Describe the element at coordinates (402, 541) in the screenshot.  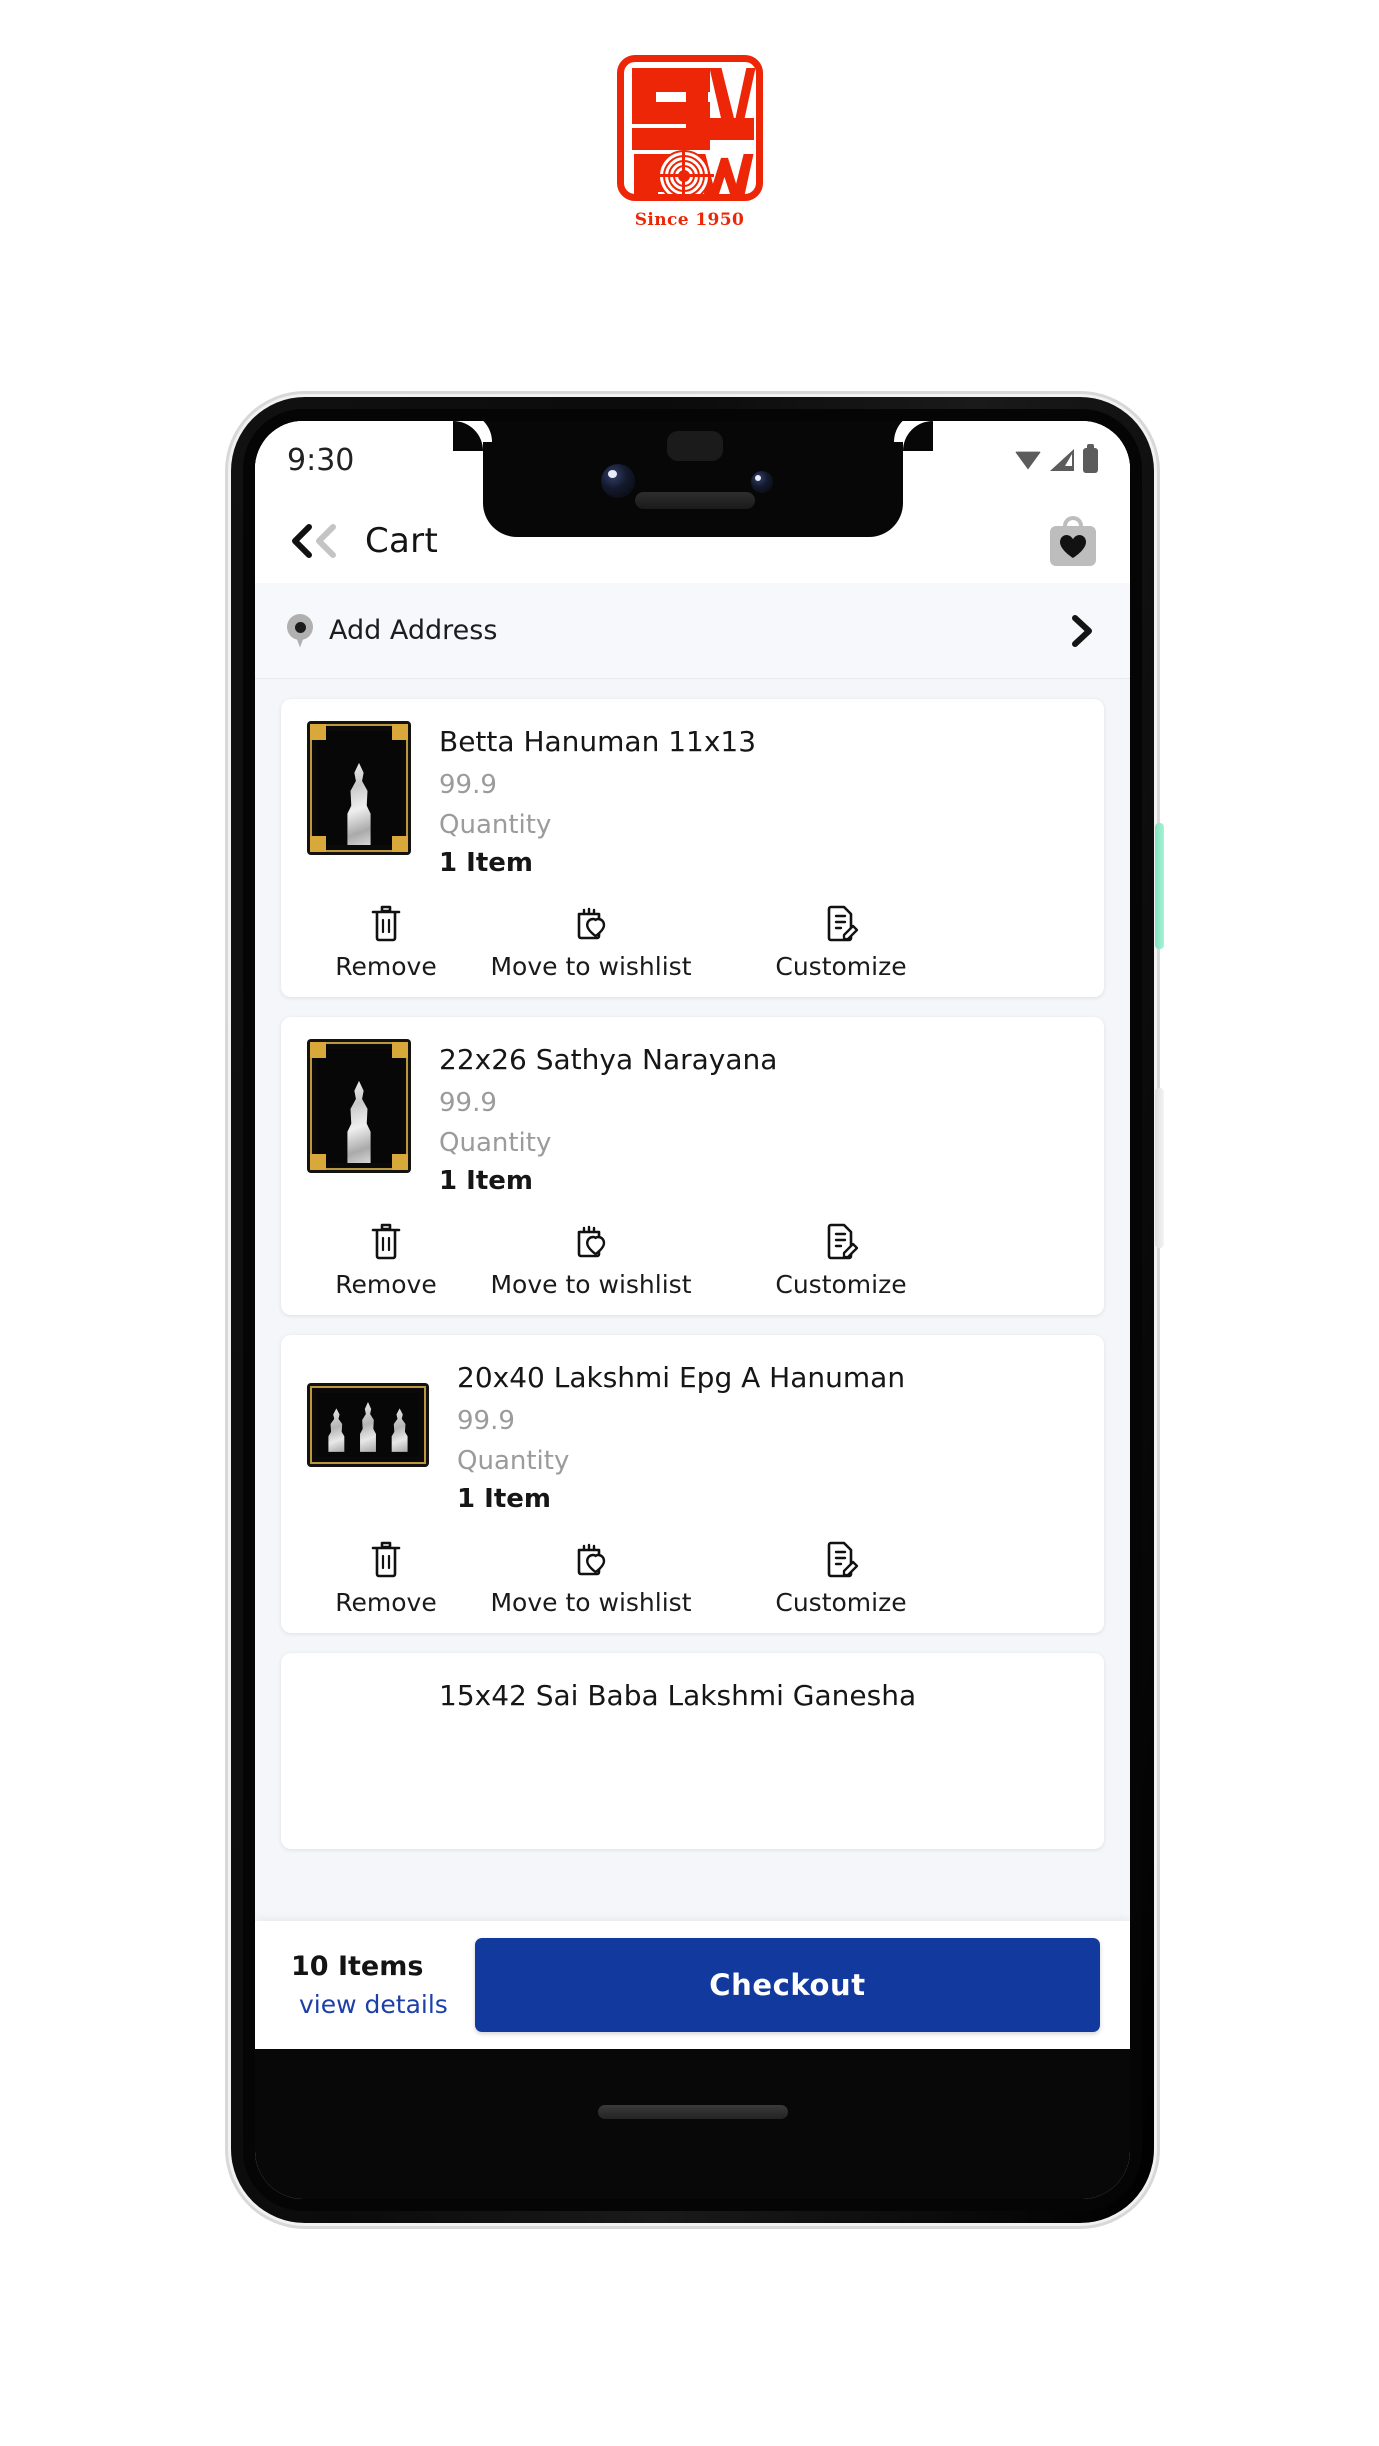
I see `page-title: Cart` at that location.